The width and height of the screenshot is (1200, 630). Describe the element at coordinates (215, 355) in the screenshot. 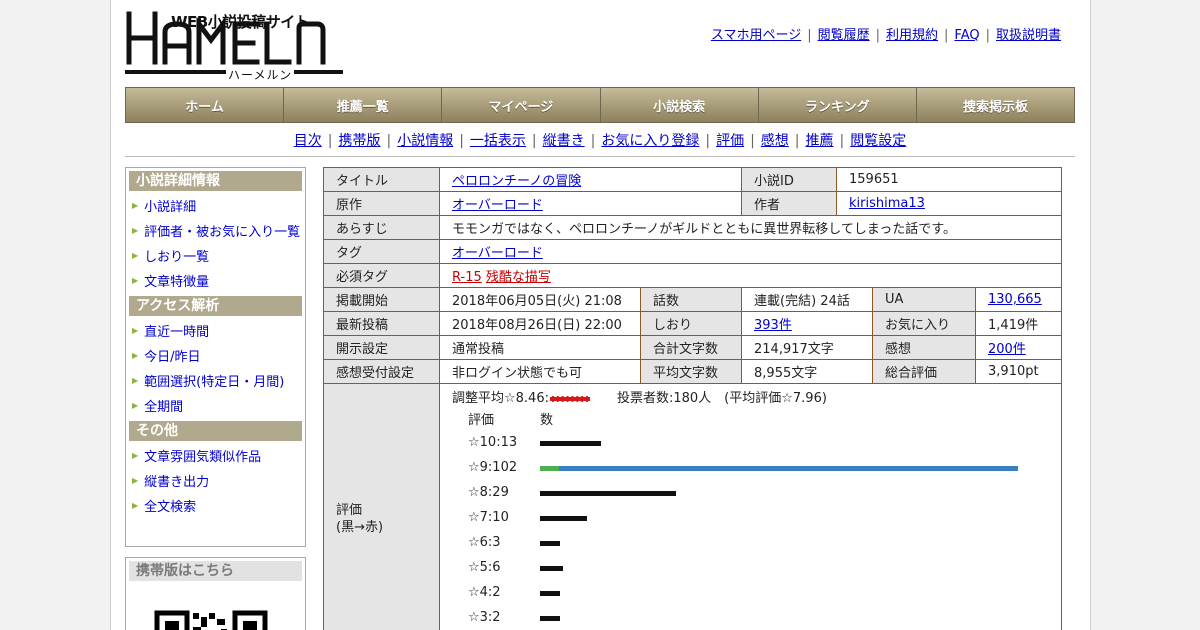

I see `sidebar-item-today: ▶ 今日/昨日` at that location.